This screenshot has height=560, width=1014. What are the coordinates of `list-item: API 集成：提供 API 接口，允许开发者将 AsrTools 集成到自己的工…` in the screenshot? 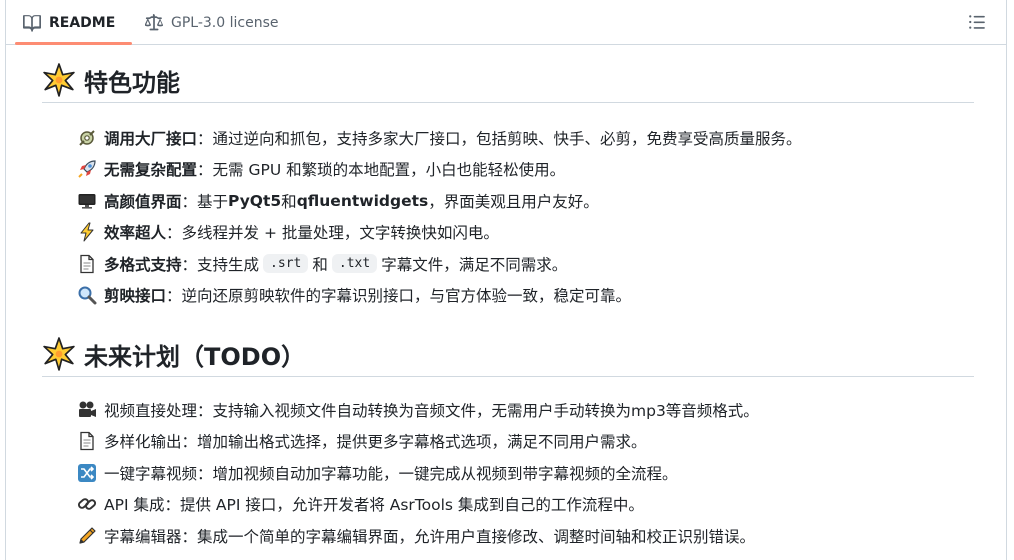 It's located at (417, 505).